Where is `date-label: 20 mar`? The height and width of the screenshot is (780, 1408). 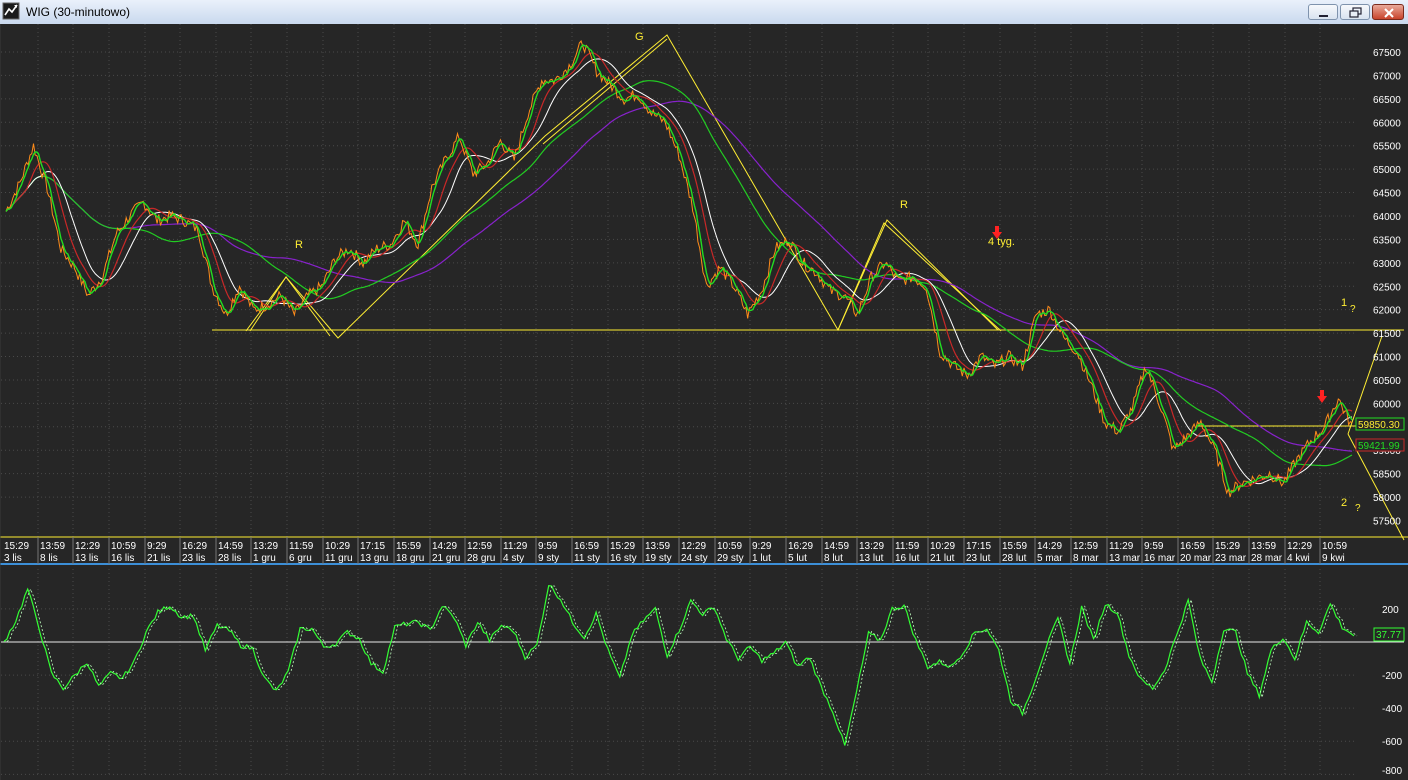 date-label: 20 mar is located at coordinates (1196, 558).